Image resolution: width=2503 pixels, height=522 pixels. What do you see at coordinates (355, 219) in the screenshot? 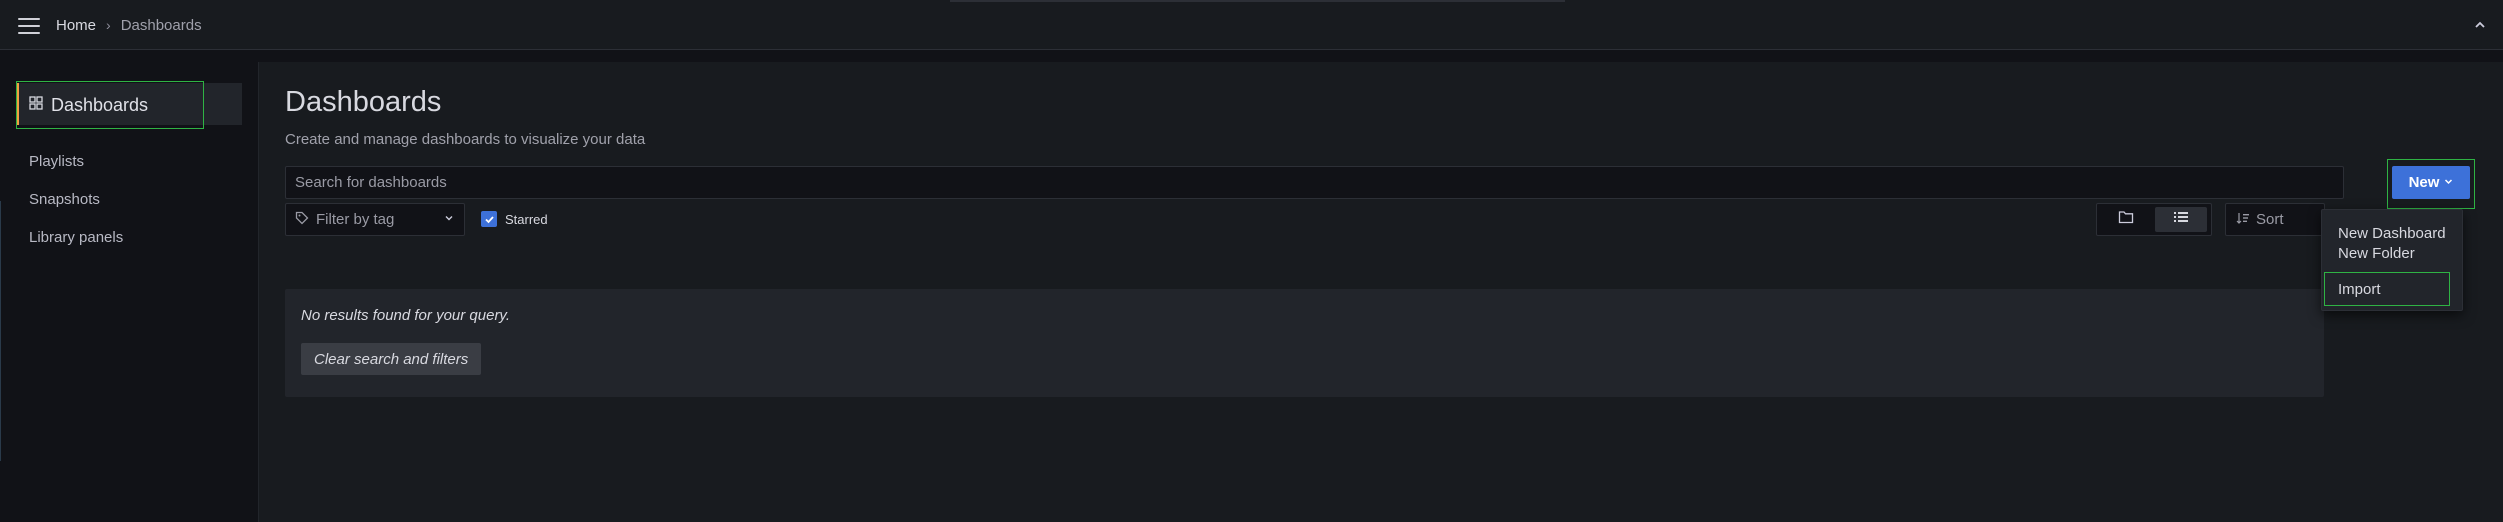
I see `tag-filter-placeholder: Filter by tag` at bounding box center [355, 219].